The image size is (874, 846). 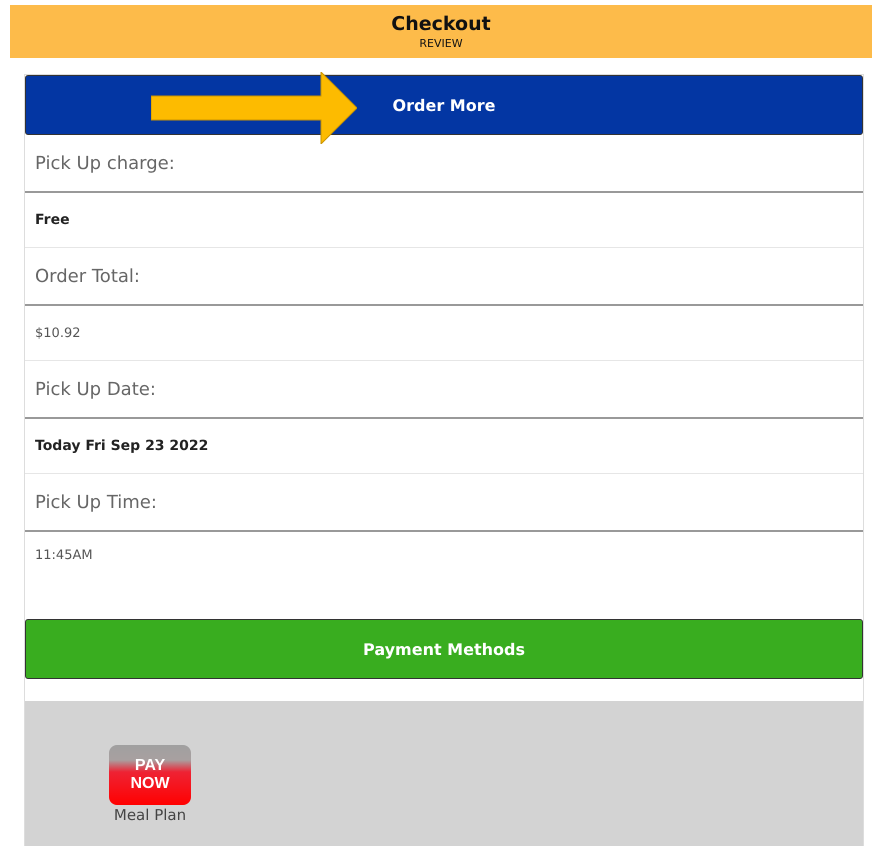 I want to click on payment-methods-button: Payment Methods, so click(x=444, y=649).